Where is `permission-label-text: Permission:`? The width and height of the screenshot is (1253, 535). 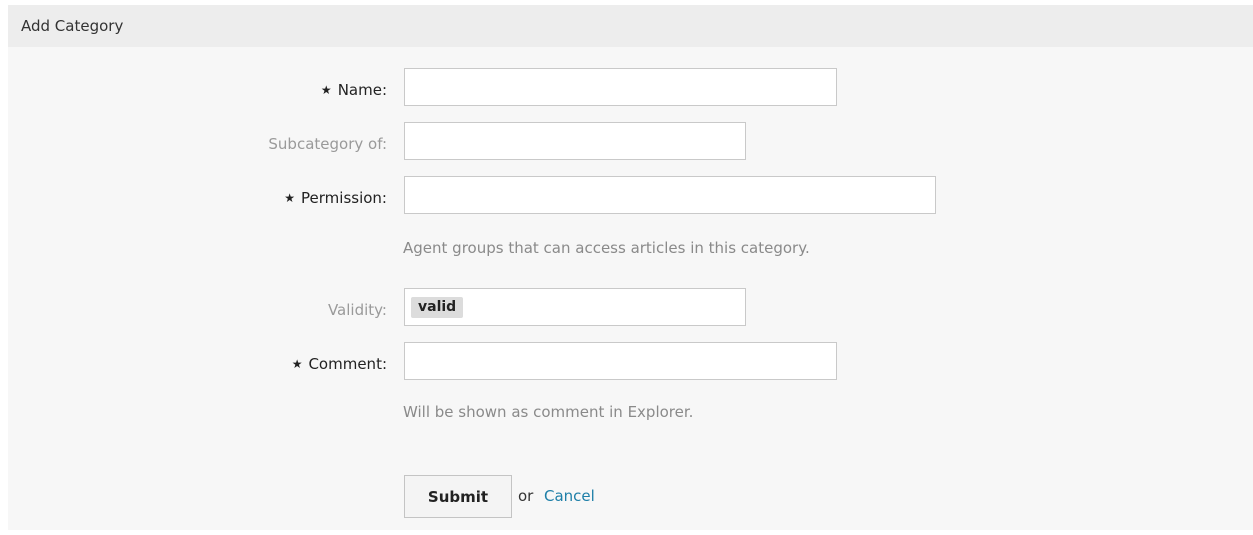 permission-label-text: Permission: is located at coordinates (344, 198).